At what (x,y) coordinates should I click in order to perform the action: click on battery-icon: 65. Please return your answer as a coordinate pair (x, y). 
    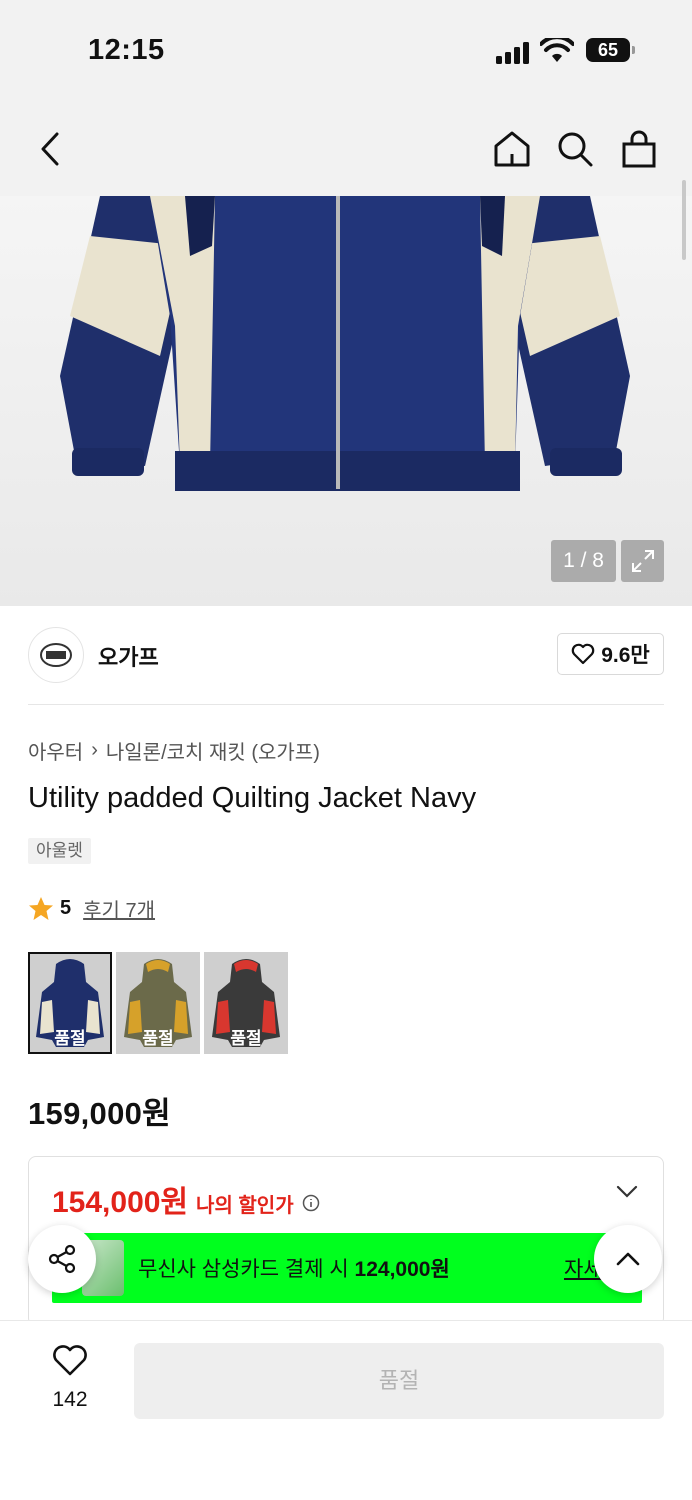
    Looking at the image, I should click on (610, 50).